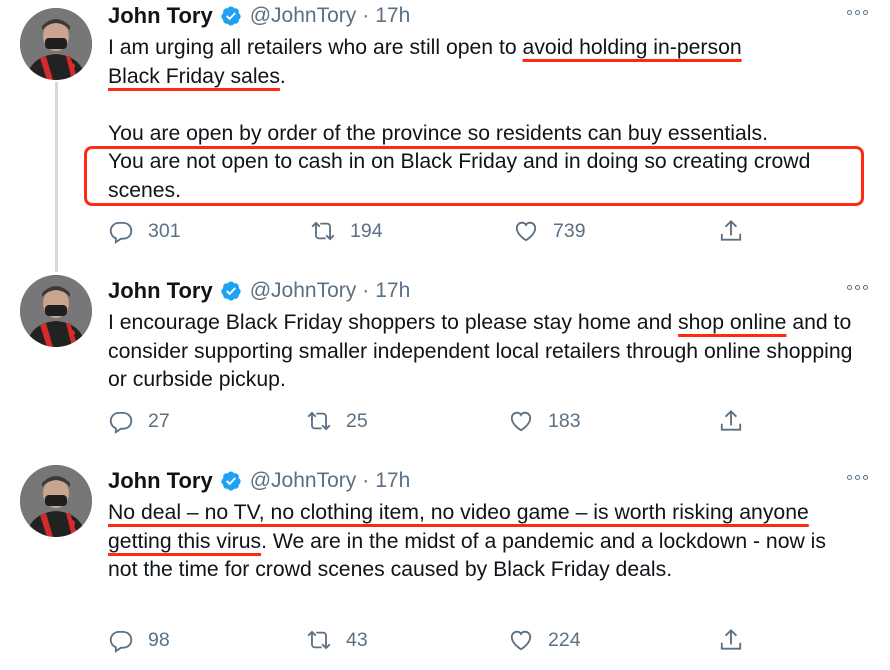 The image size is (890, 670). Describe the element at coordinates (357, 640) in the screenshot. I see `retweet-count: 43` at that location.